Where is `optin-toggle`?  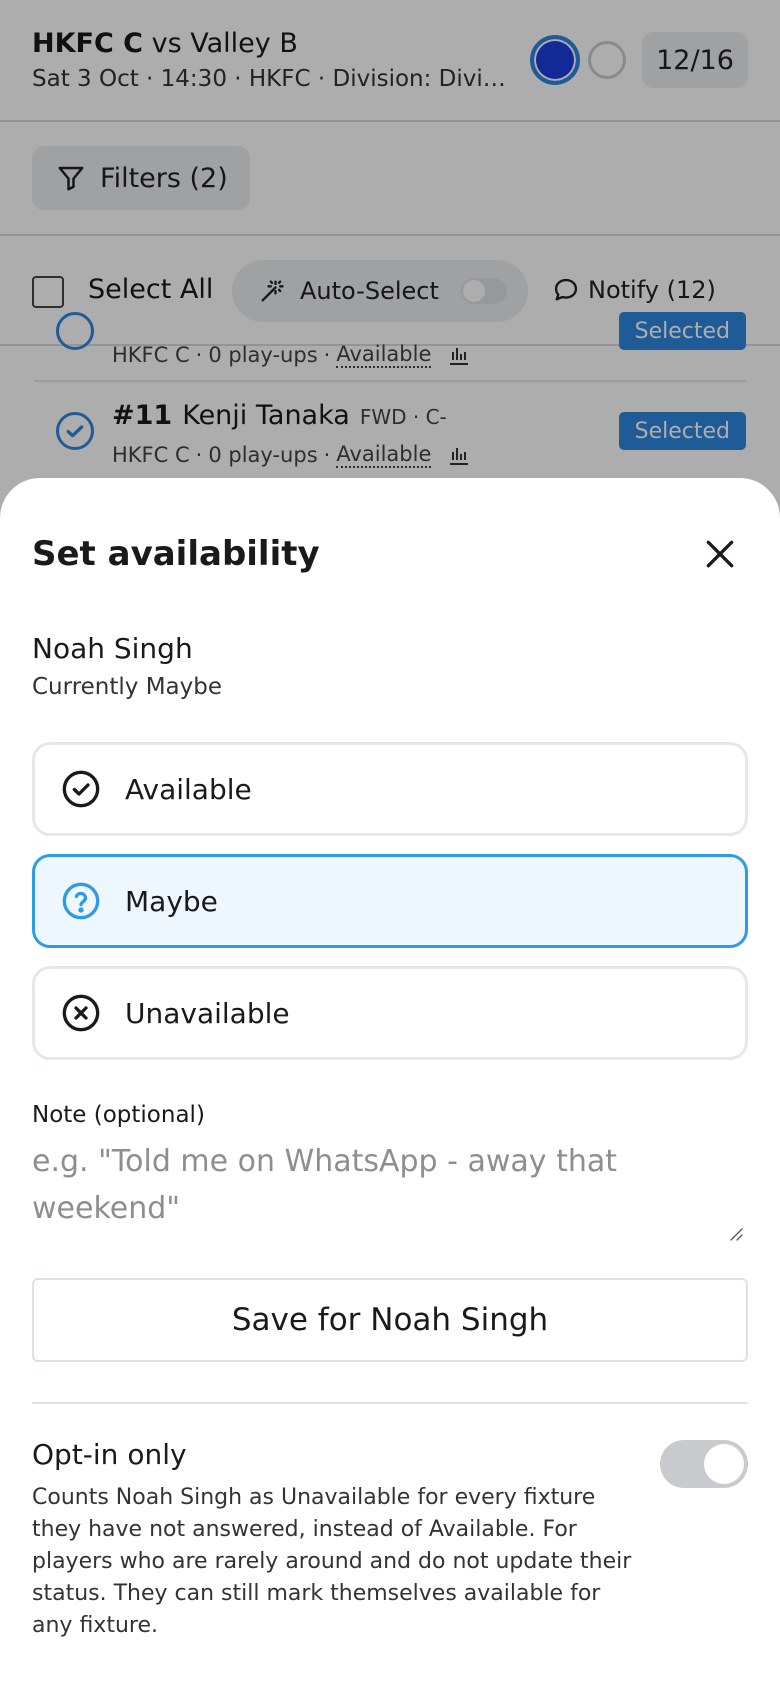 optin-toggle is located at coordinates (704, 1464).